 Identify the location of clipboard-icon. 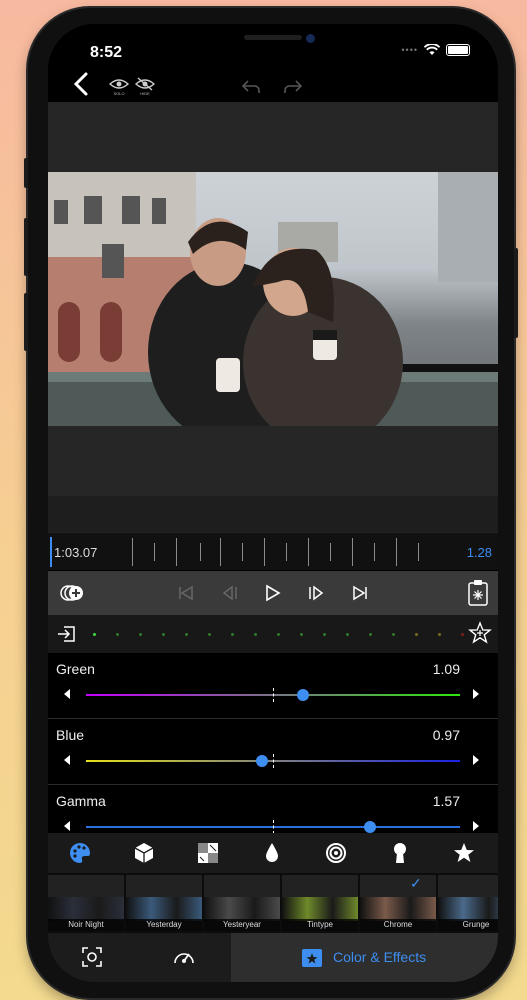
(478, 593).